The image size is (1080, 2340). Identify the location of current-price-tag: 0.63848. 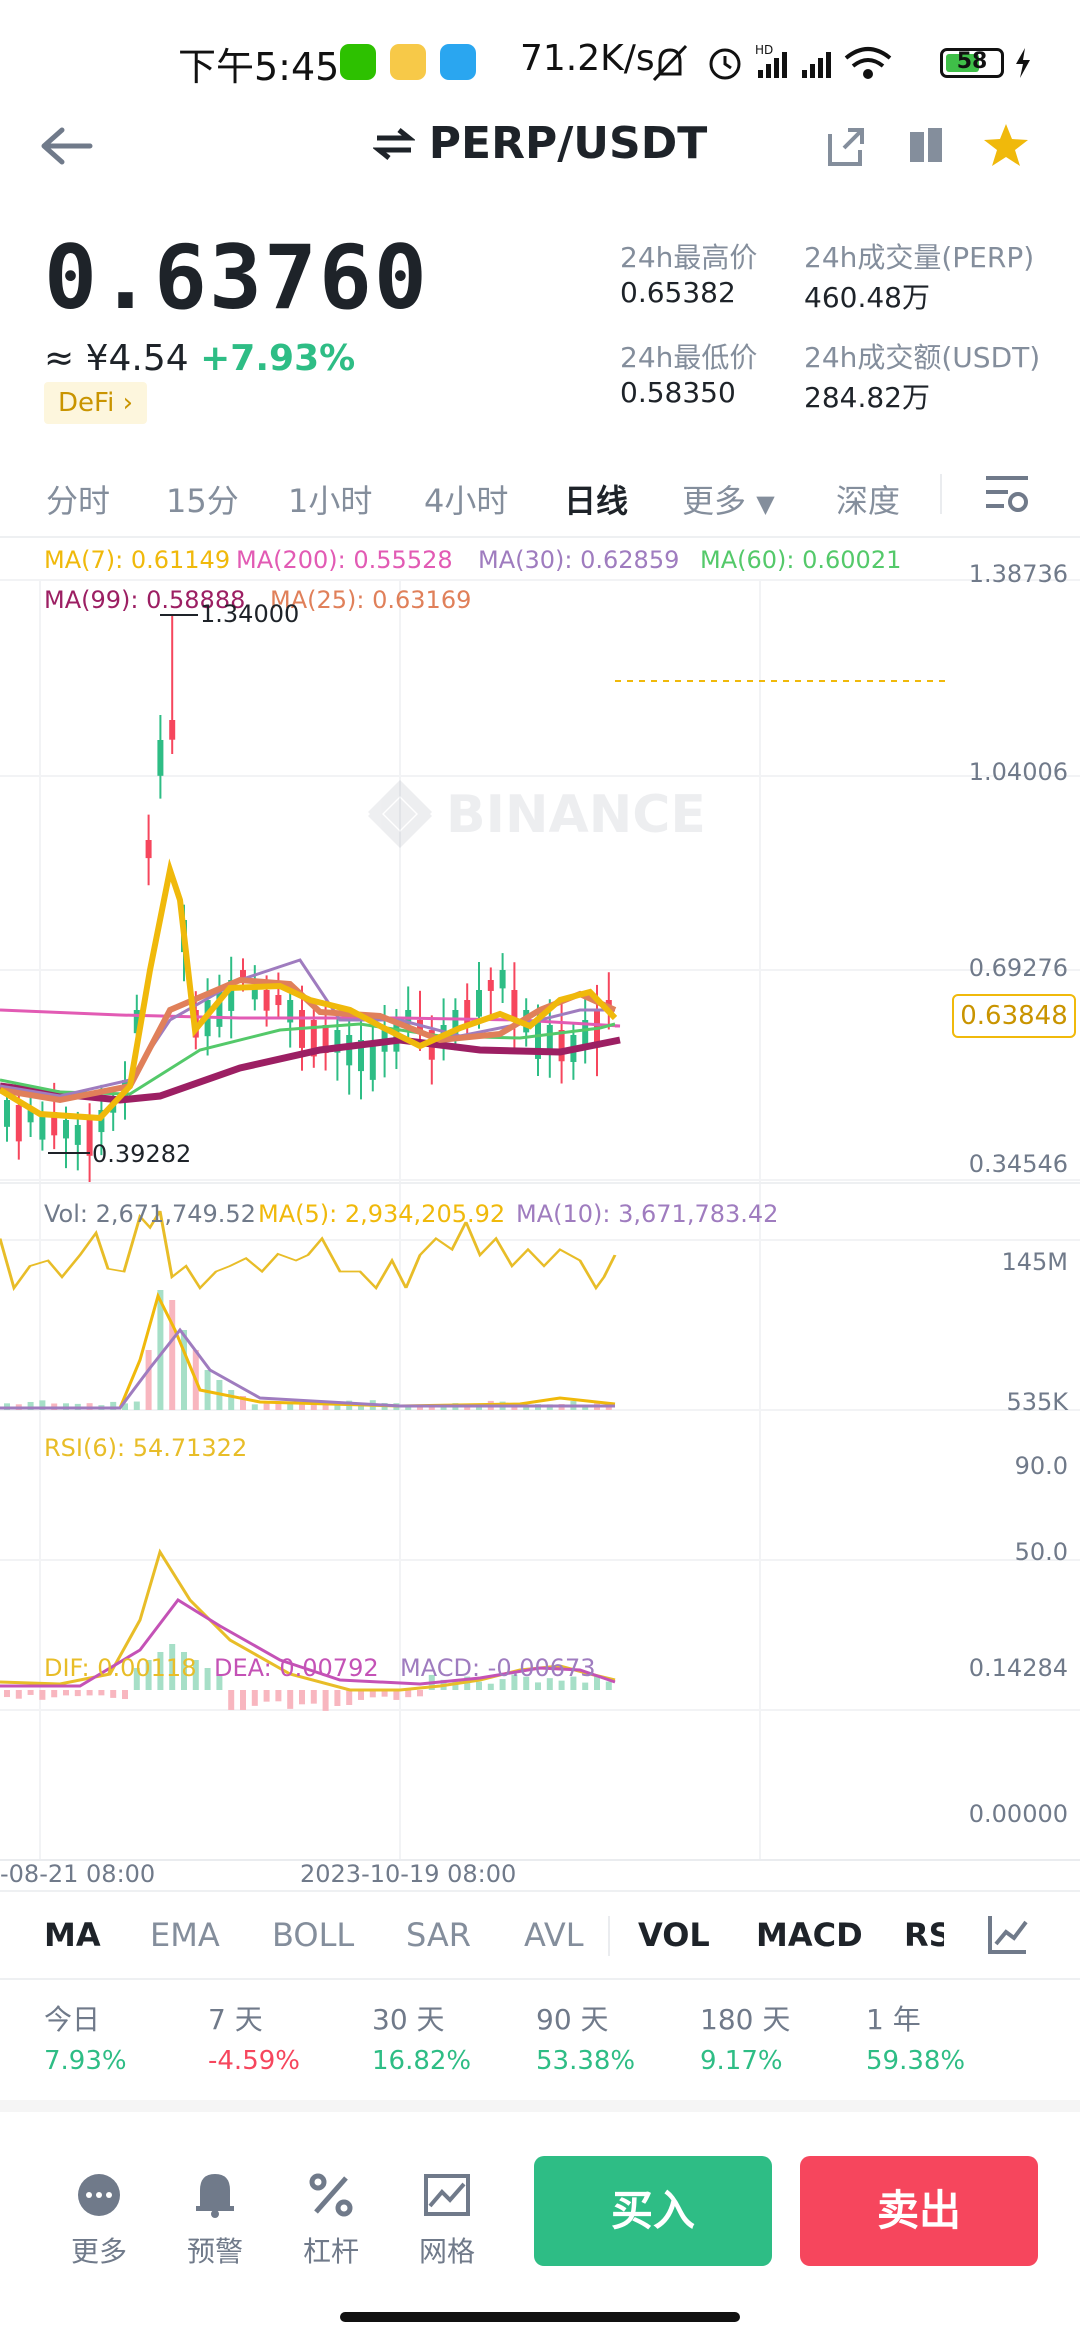
(1014, 1016).